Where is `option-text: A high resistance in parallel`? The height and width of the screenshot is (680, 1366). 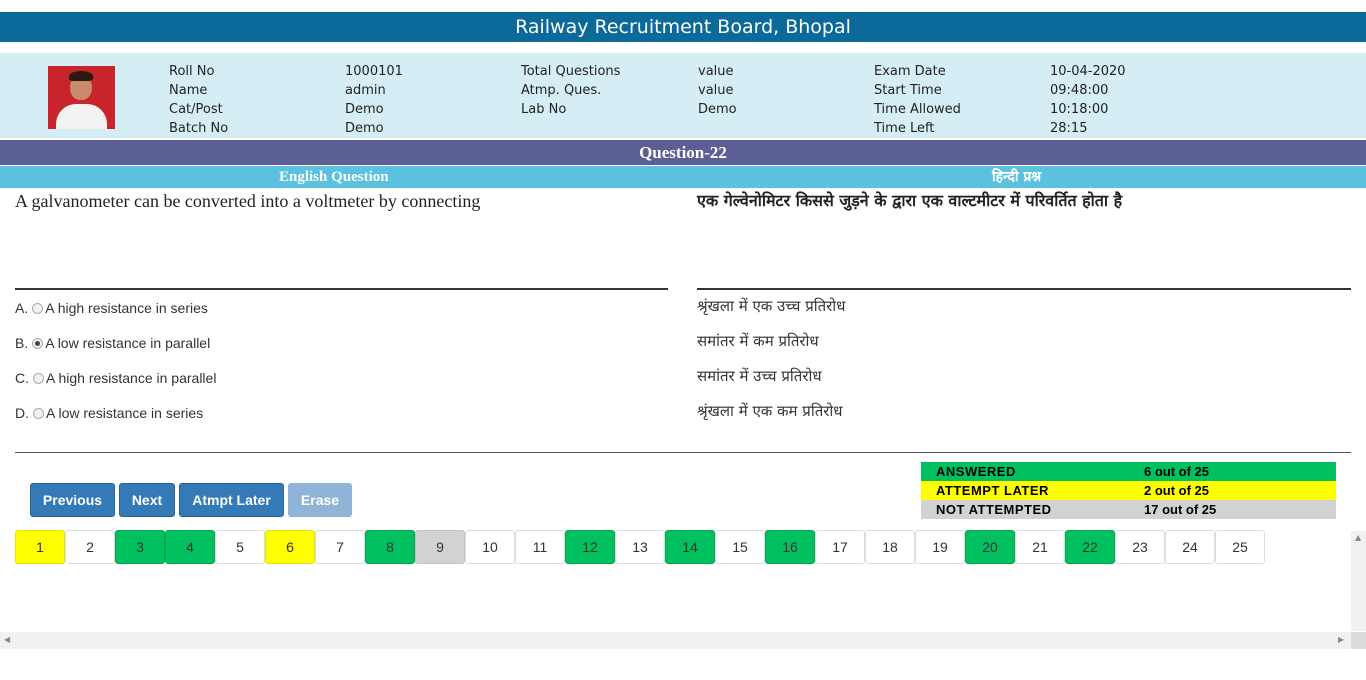 option-text: A high resistance in parallel is located at coordinates (131, 378).